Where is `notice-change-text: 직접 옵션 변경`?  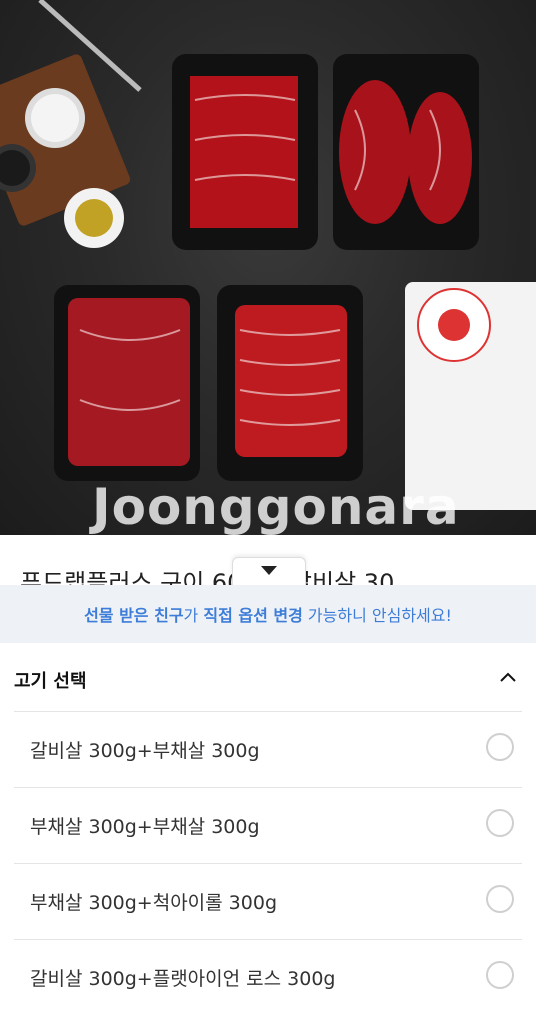 notice-change-text: 직접 옵션 변경 is located at coordinates (253, 615).